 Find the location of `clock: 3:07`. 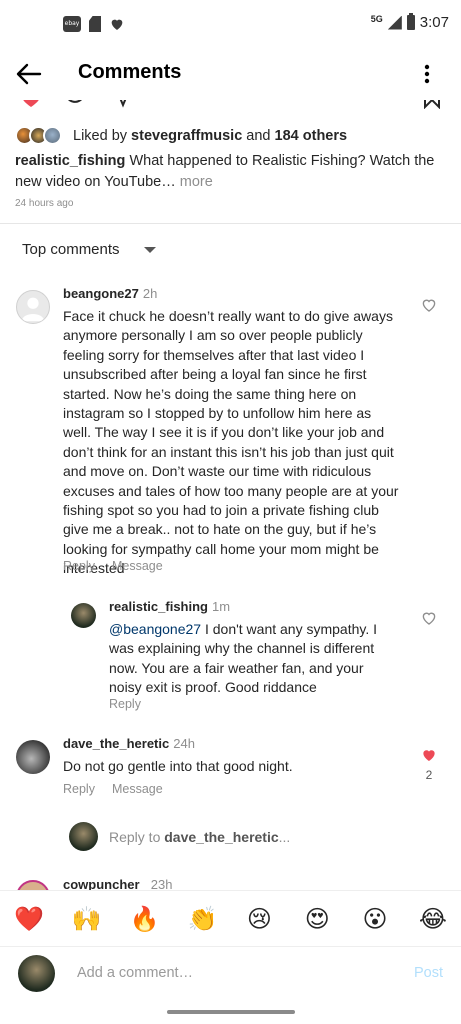

clock: 3:07 is located at coordinates (434, 22).